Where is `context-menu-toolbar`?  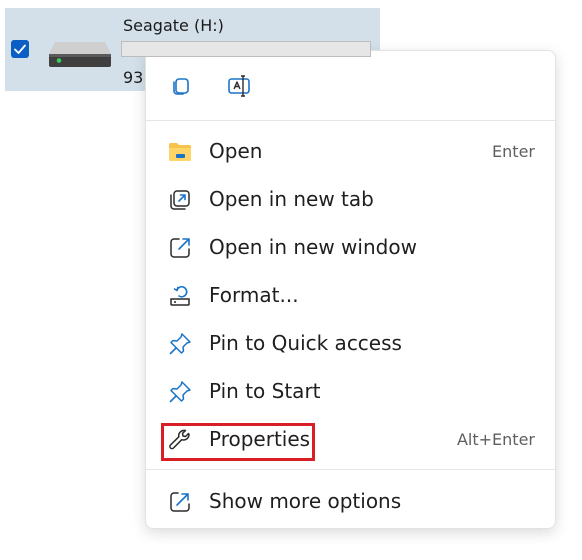
context-menu-toolbar is located at coordinates (350, 86).